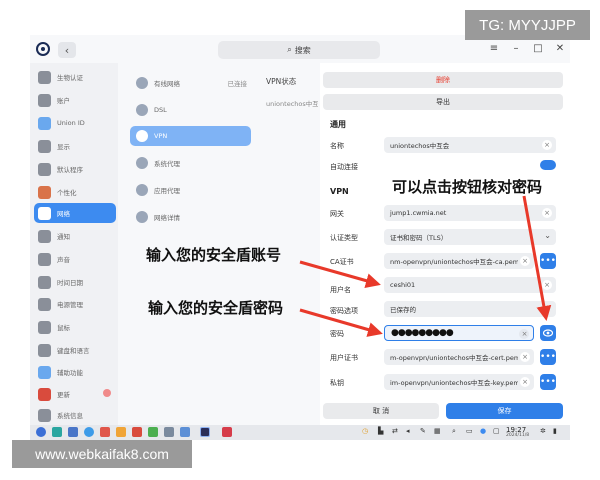 This screenshot has height=480, width=600. What do you see at coordinates (75, 236) in the screenshot?
I see `sidebar-item-notification: 通知` at bounding box center [75, 236].